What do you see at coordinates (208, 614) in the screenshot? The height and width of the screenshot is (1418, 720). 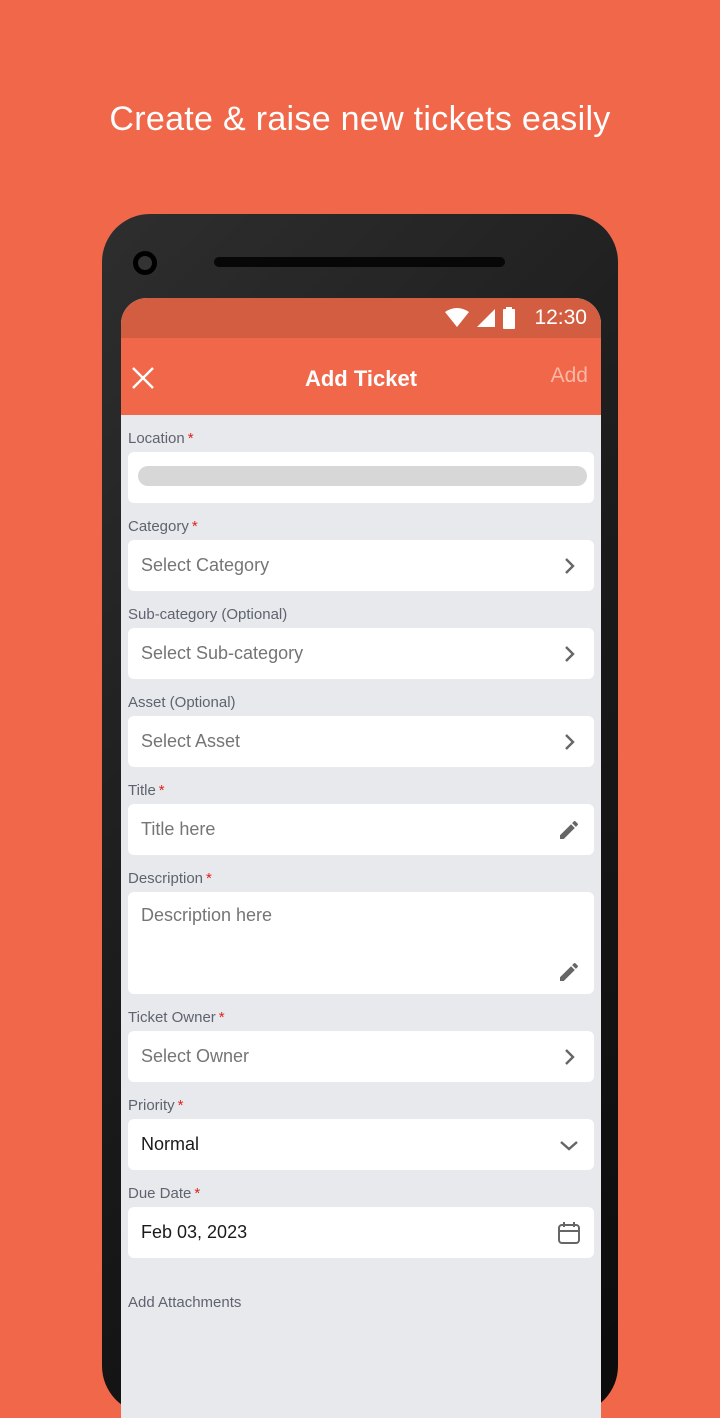 I see `subcategory-label: Sub-category (Optional)` at bounding box center [208, 614].